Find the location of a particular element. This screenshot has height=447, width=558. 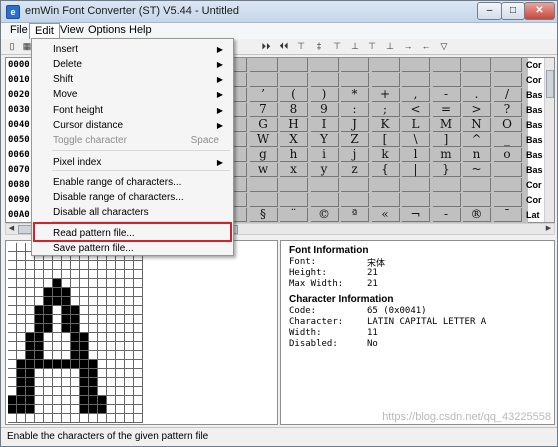

character-cell: ¨ is located at coordinates (294, 215).